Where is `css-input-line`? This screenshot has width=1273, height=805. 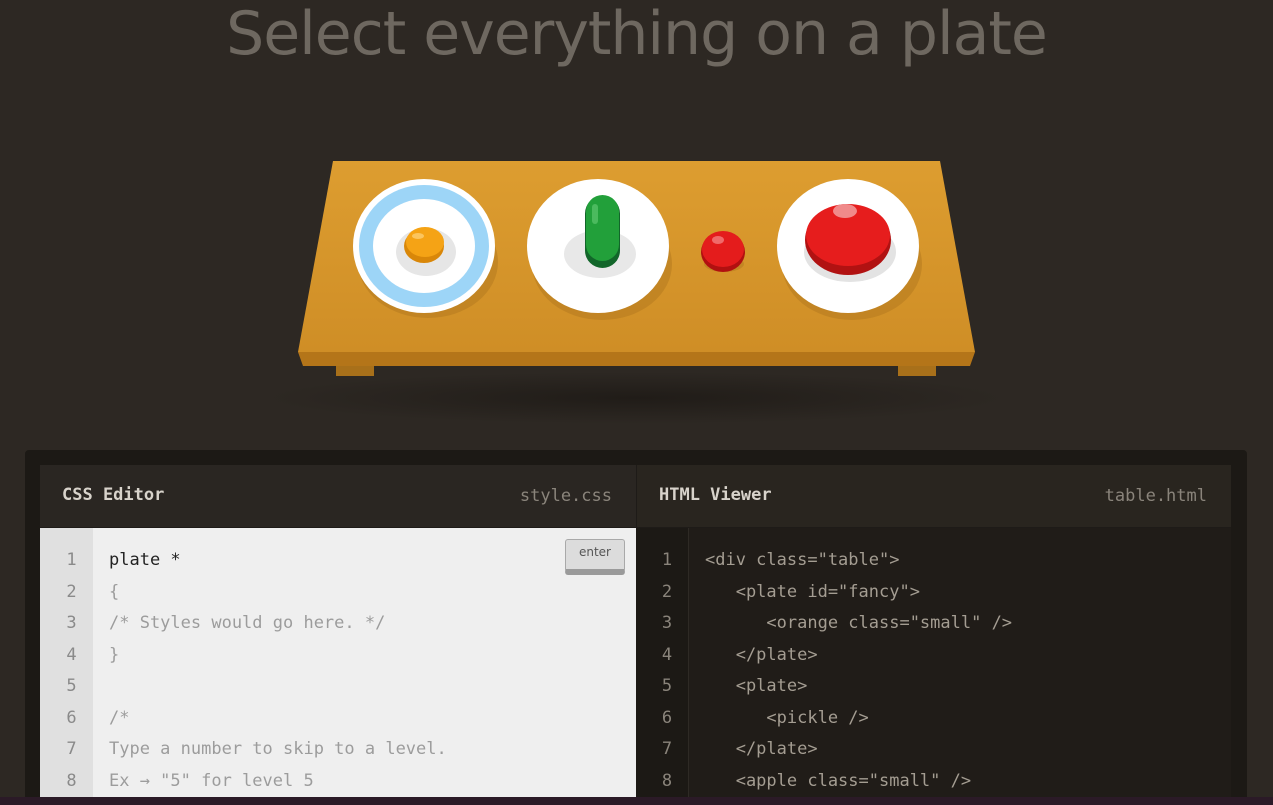 css-input-line is located at coordinates (309, 561).